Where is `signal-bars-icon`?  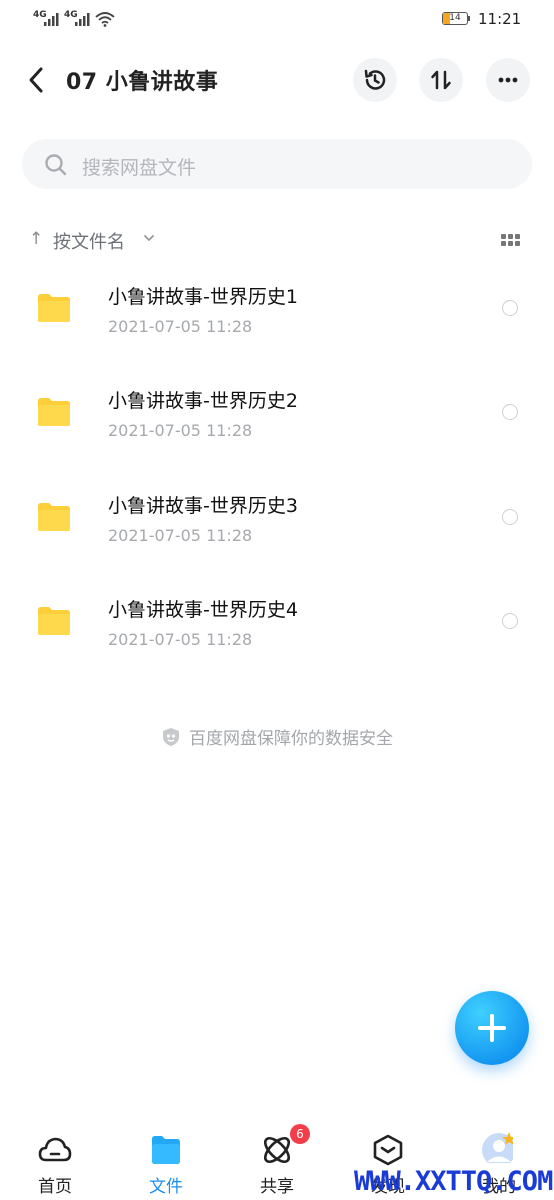 signal-bars-icon is located at coordinates (51, 19).